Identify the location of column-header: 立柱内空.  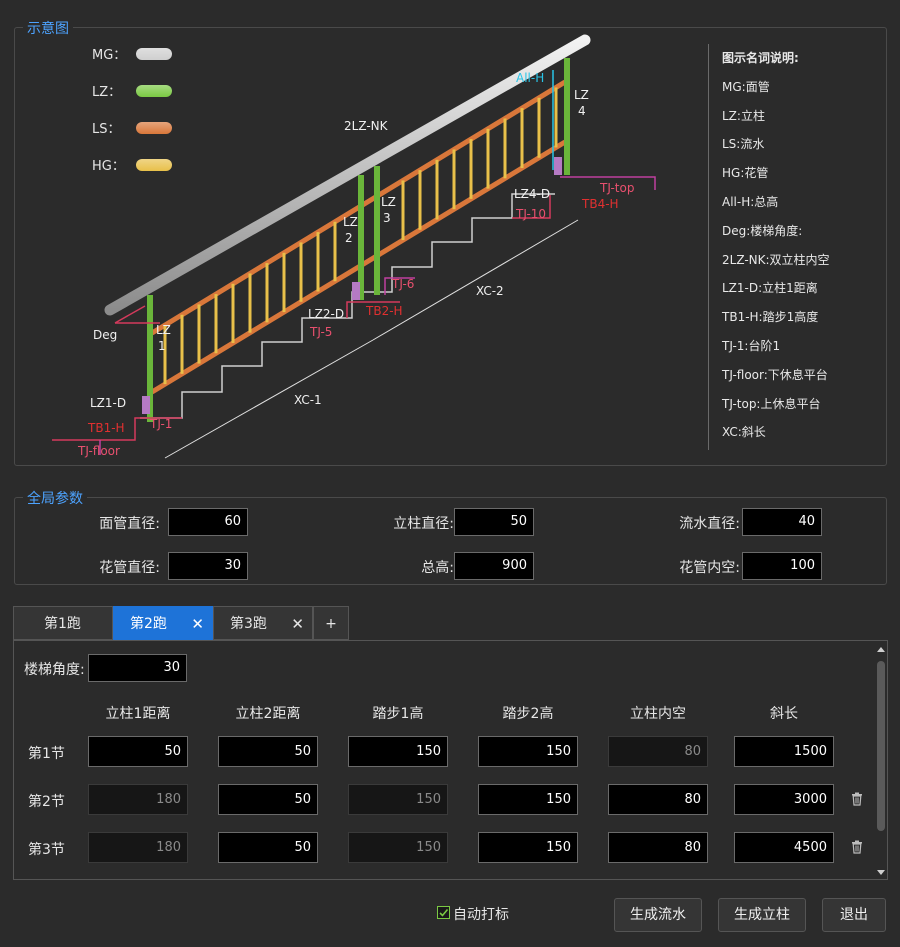
(658, 714).